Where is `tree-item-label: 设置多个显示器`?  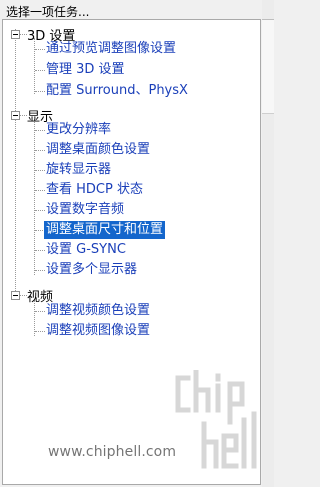
tree-item-label: 设置多个显示器 is located at coordinates (92, 269).